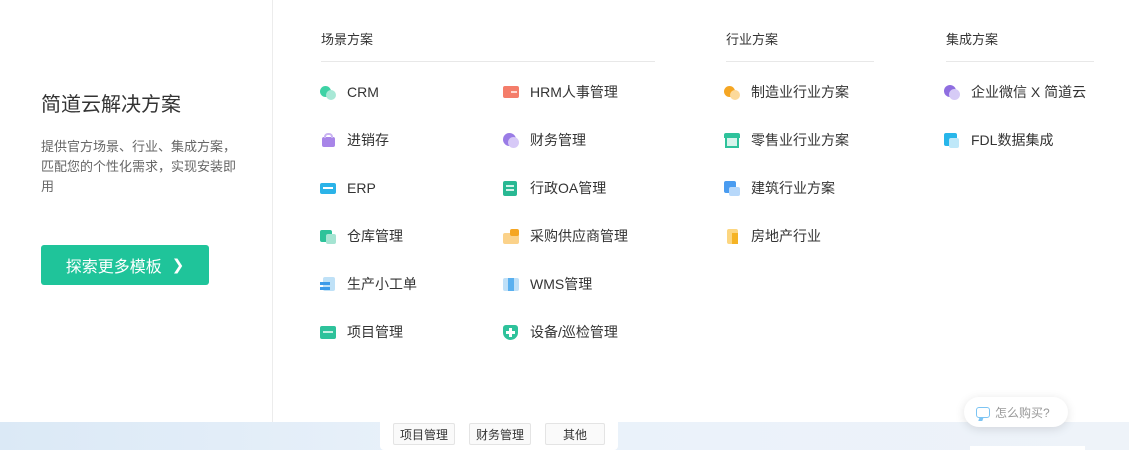 This screenshot has width=1129, height=450. Describe the element at coordinates (952, 140) in the screenshot. I see `fdl-icon` at that location.